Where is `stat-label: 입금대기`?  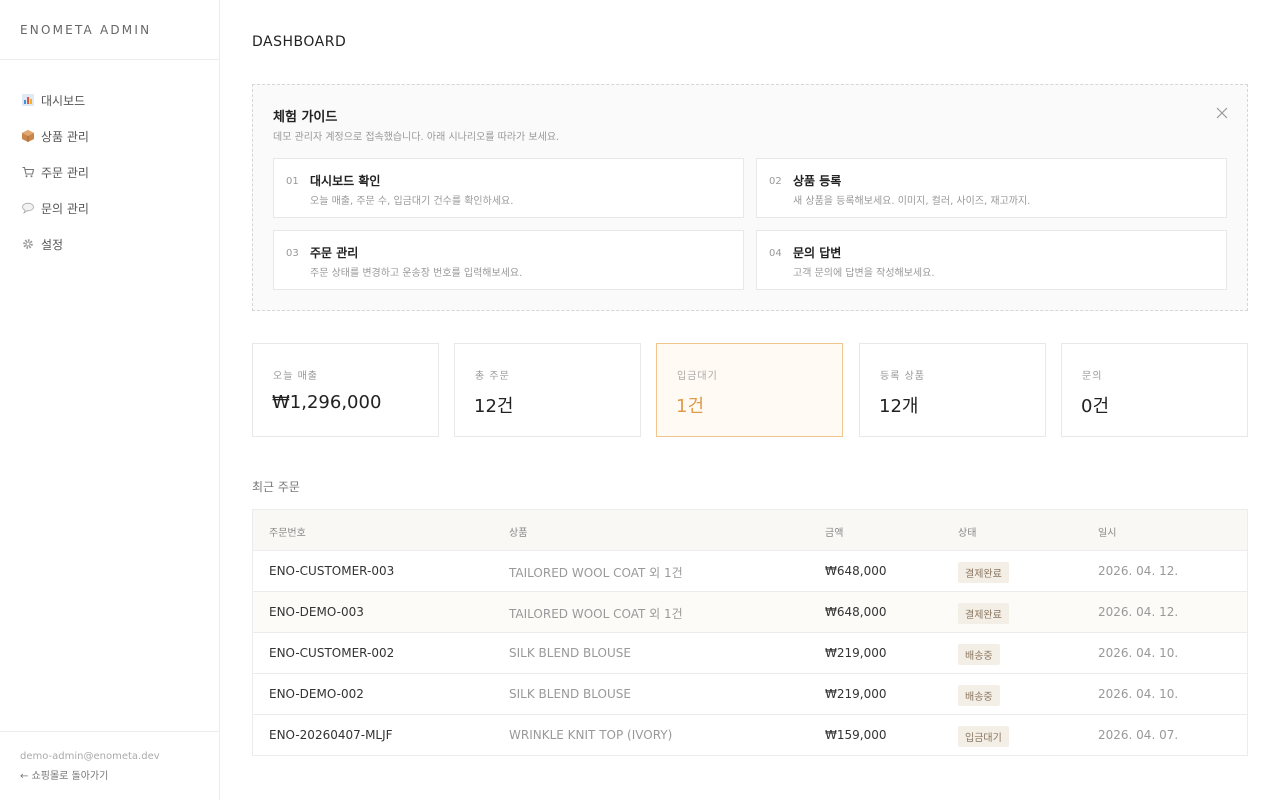 stat-label: 입금대기 is located at coordinates (697, 376).